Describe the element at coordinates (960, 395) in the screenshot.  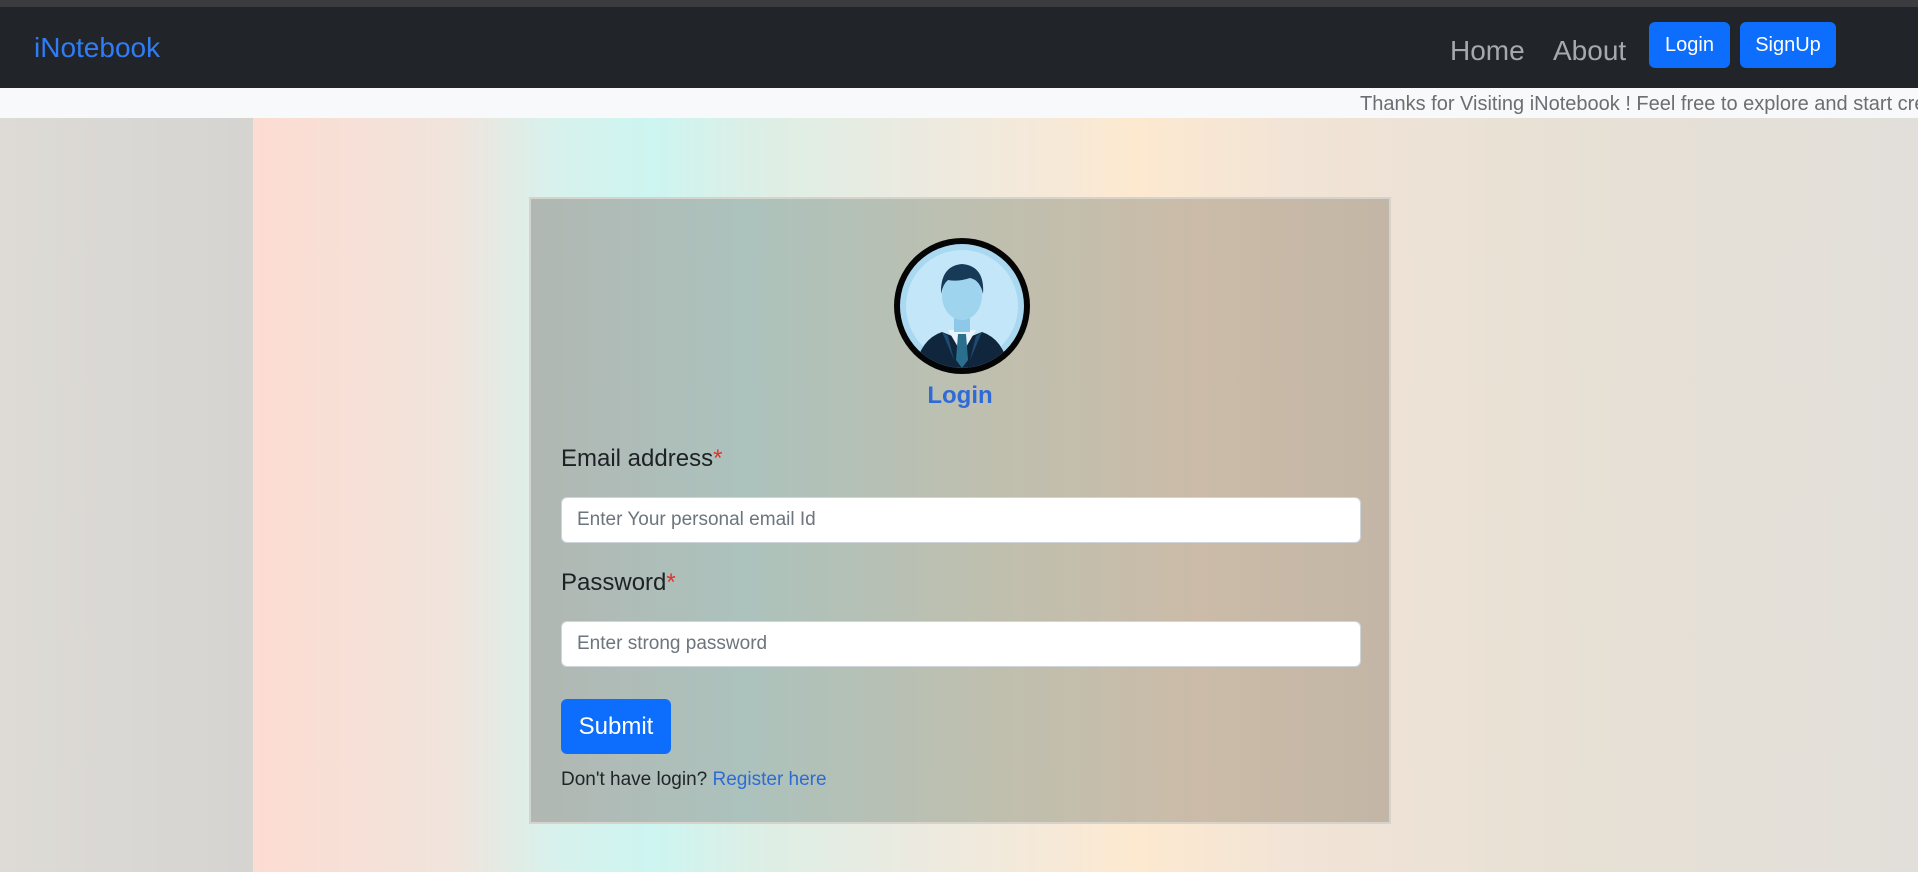
I see `login-title: Login` at that location.